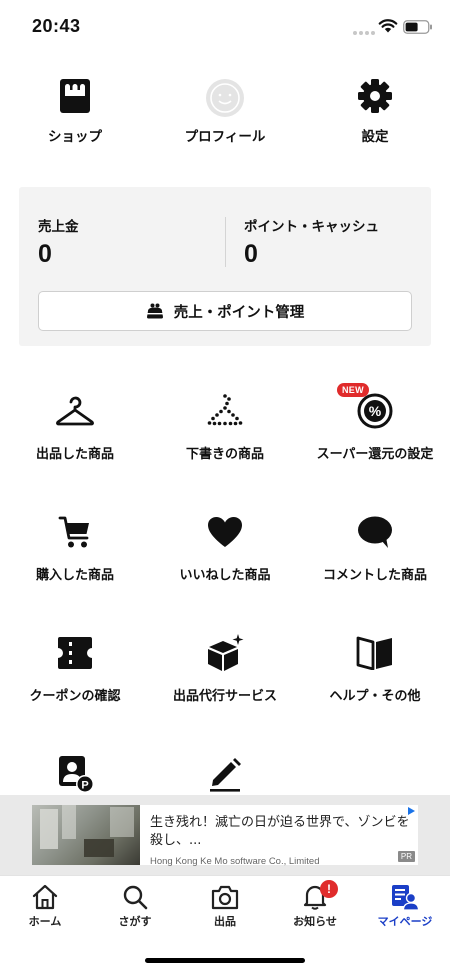 The height and width of the screenshot is (974, 450). What do you see at coordinates (75, 98) in the screenshot?
I see `shop-icon` at bounding box center [75, 98].